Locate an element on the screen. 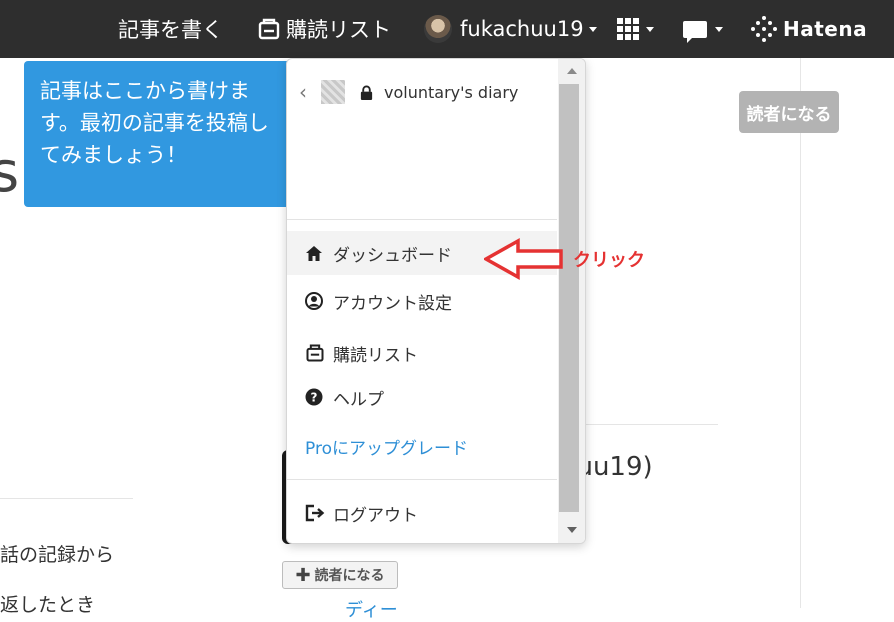  blog-icon is located at coordinates (333, 92).